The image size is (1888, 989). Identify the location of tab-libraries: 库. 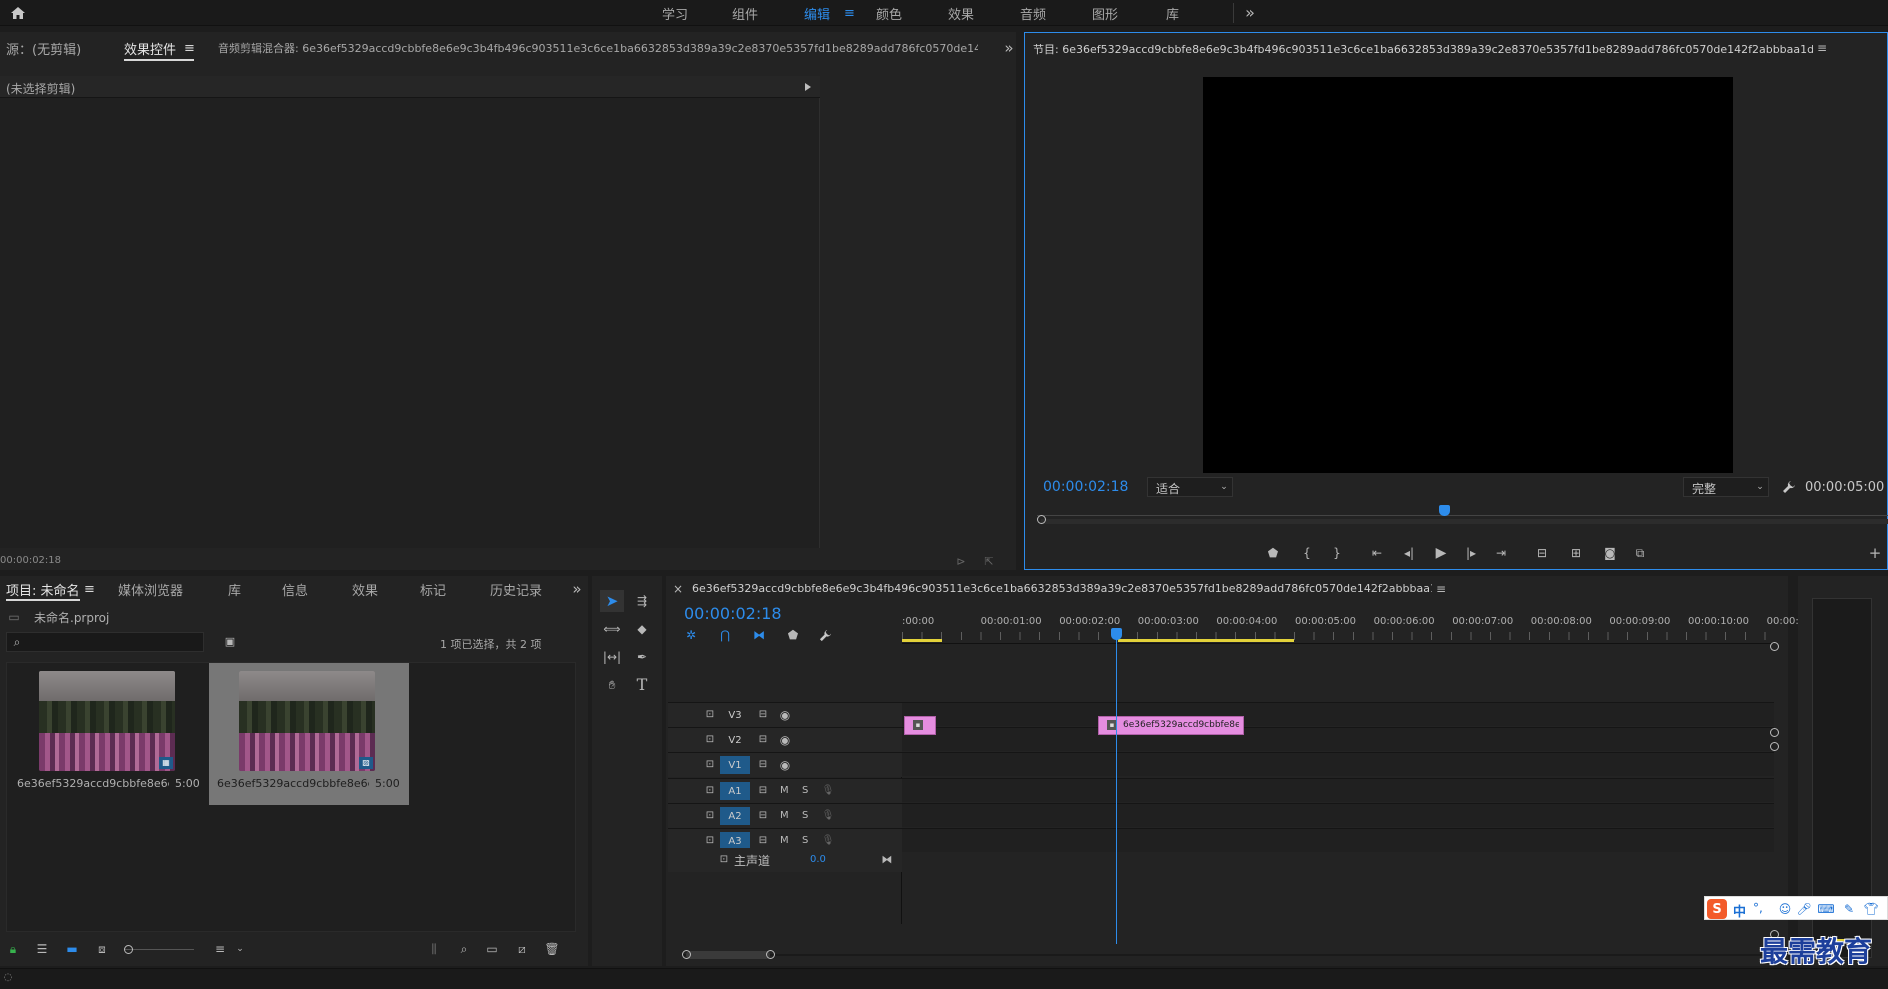
(234, 589).